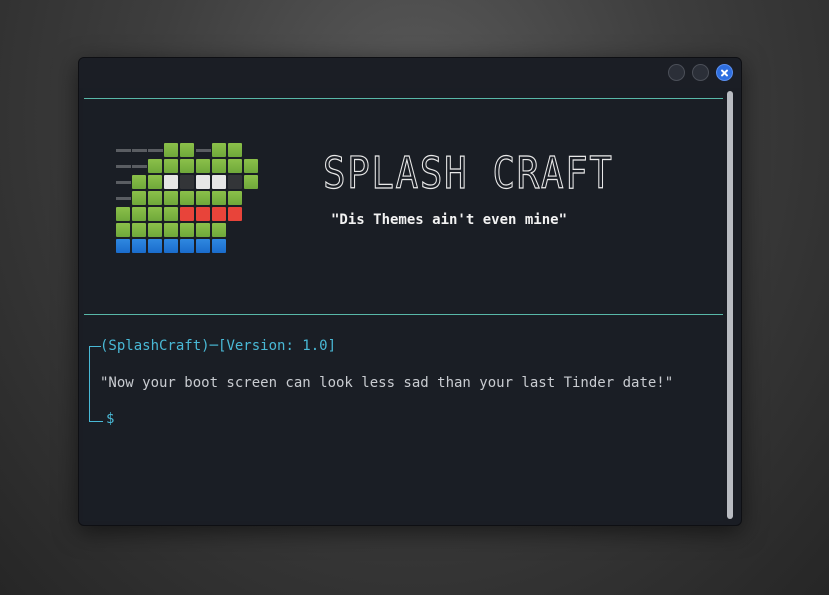 The height and width of the screenshot is (595, 829). I want to click on maximize-button, so click(700, 72).